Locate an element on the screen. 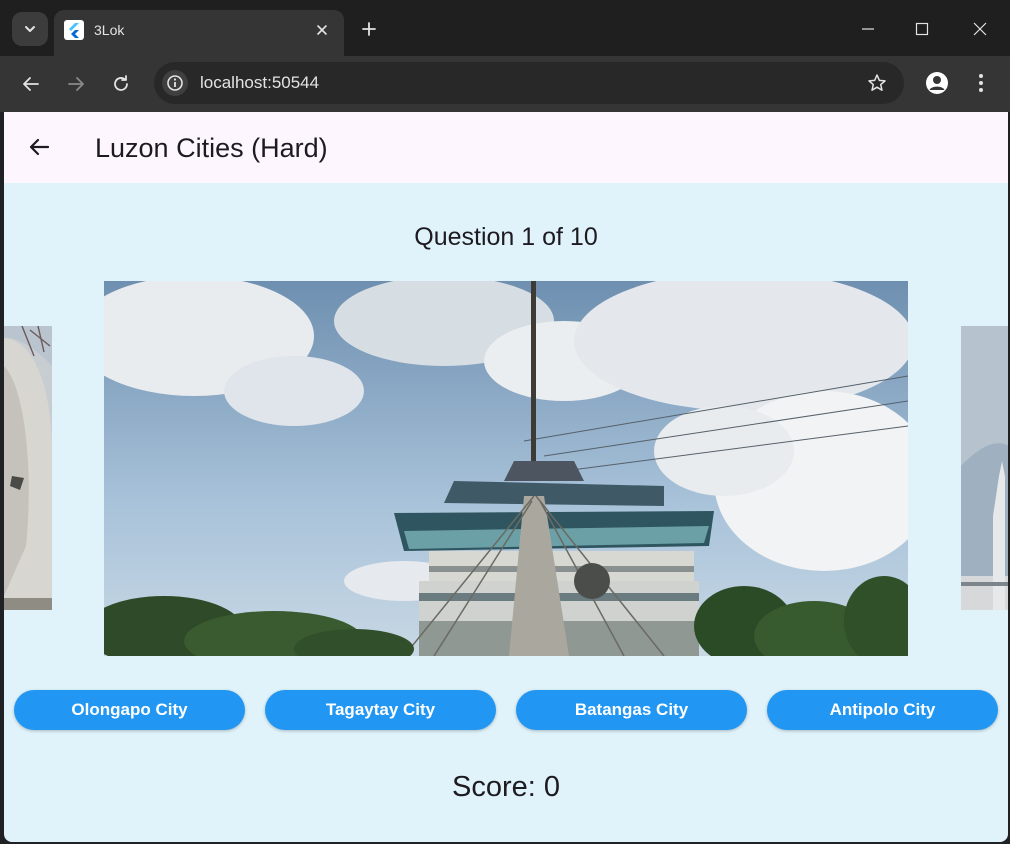 Image resolution: width=1010 pixels, height=844 pixels. tab-search-button is located at coordinates (30, 29).